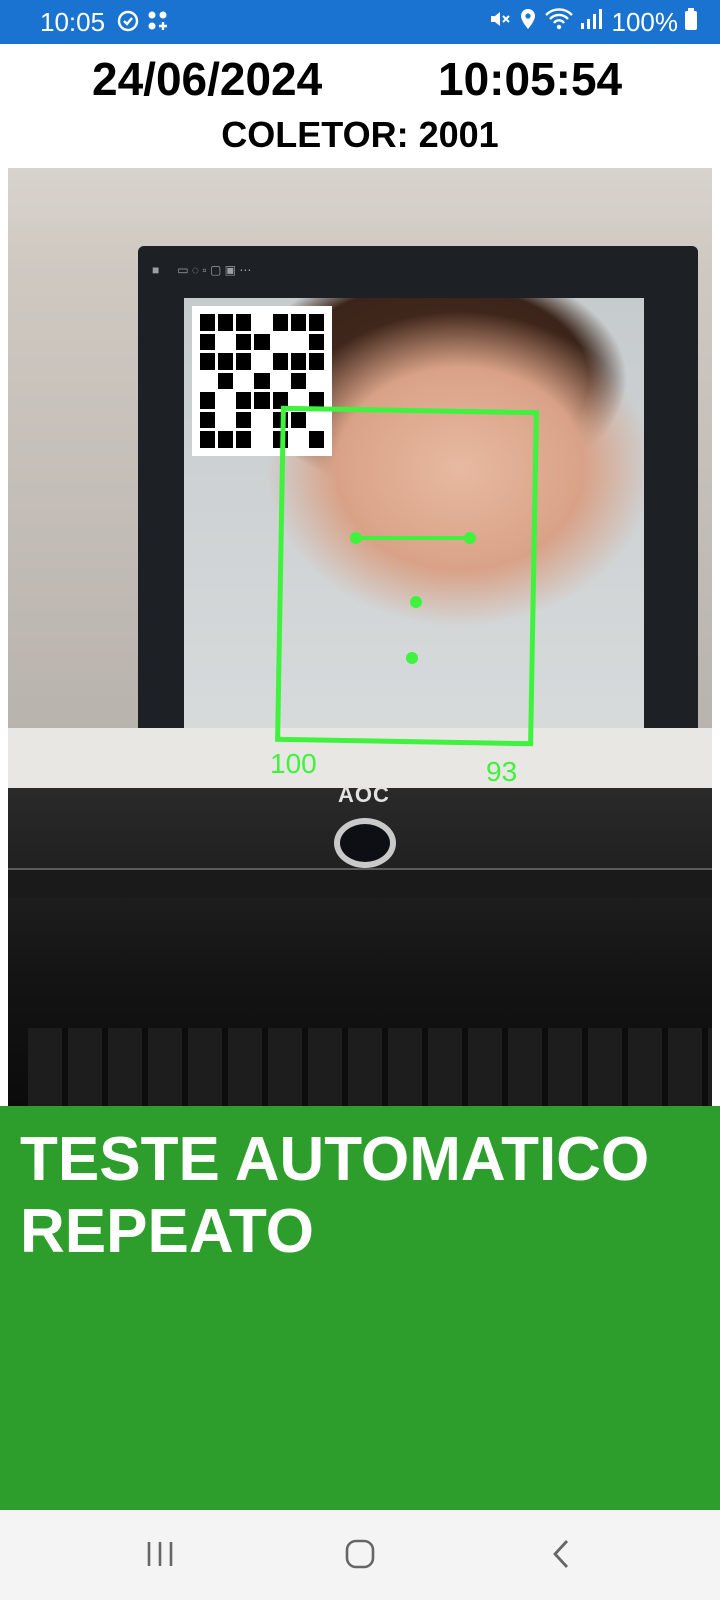 This screenshot has width=720, height=1600. I want to click on recent-apps-icon, so click(160, 1556).